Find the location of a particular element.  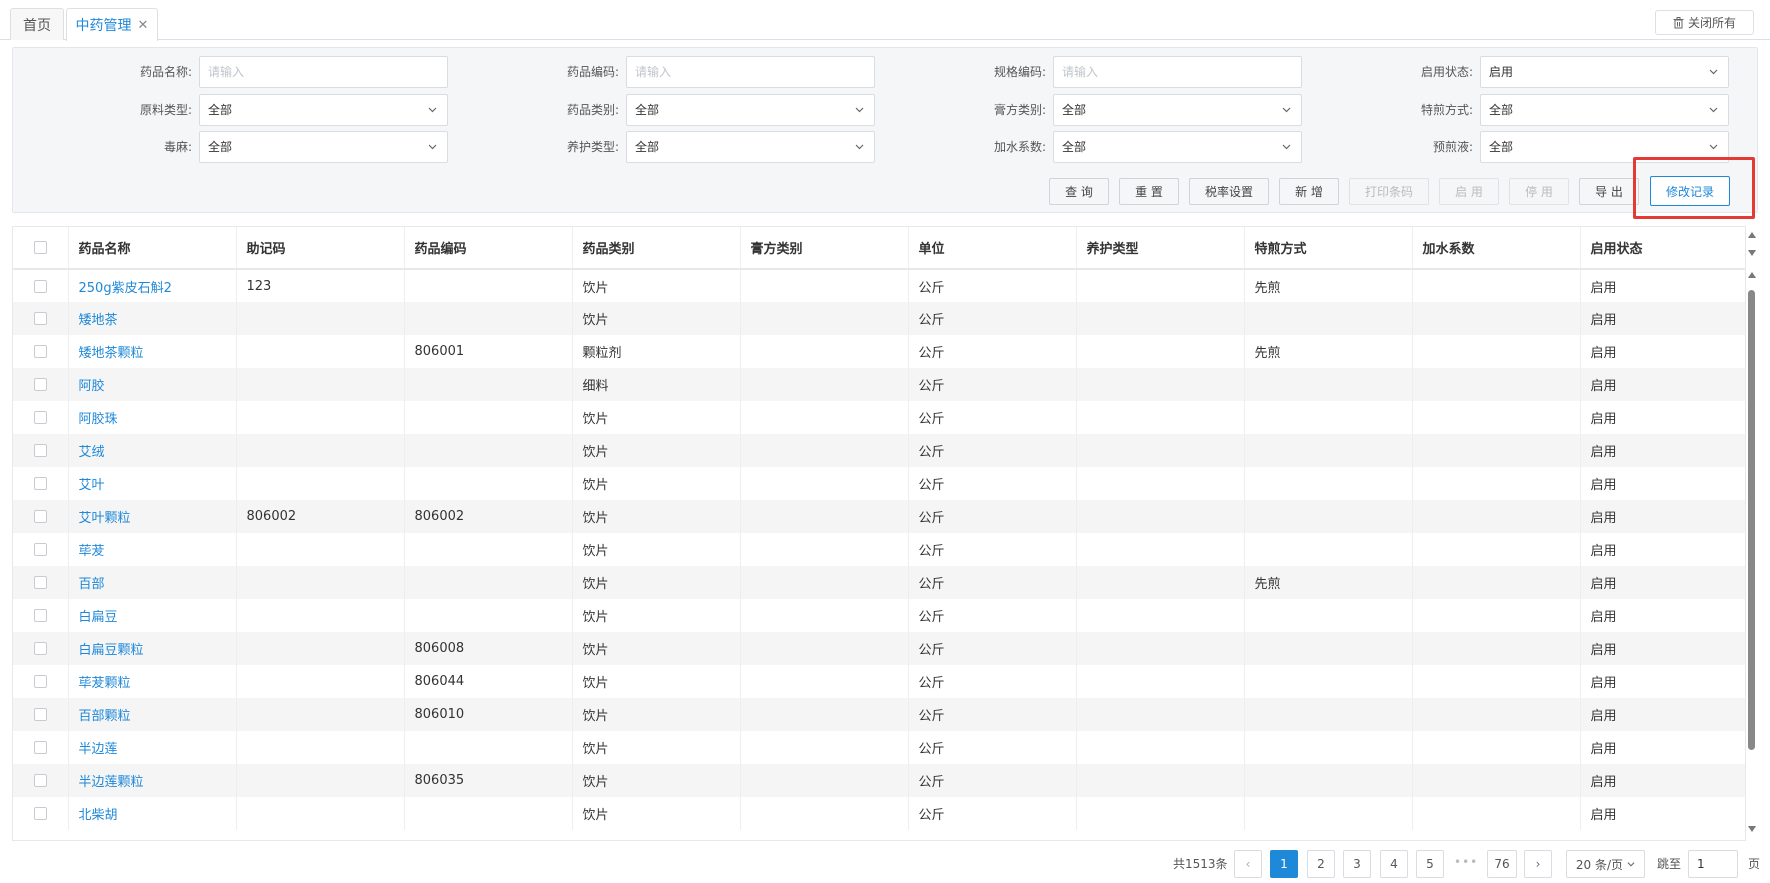

table-row: 半边莲 饮片 公斤 启用 is located at coordinates (879, 747).